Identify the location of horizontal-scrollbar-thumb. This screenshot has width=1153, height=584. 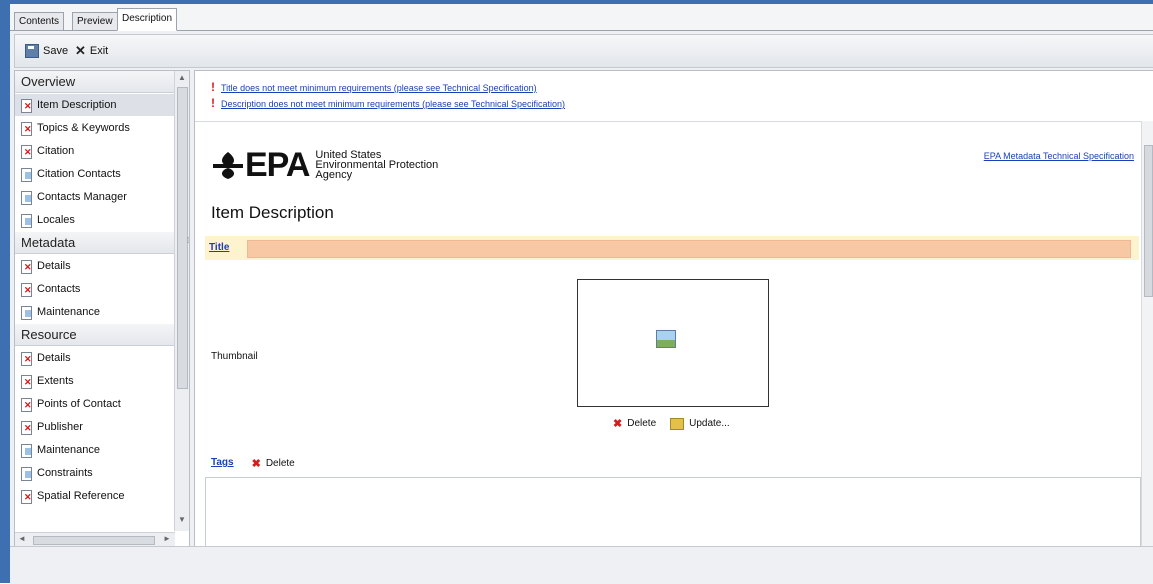
(94, 540).